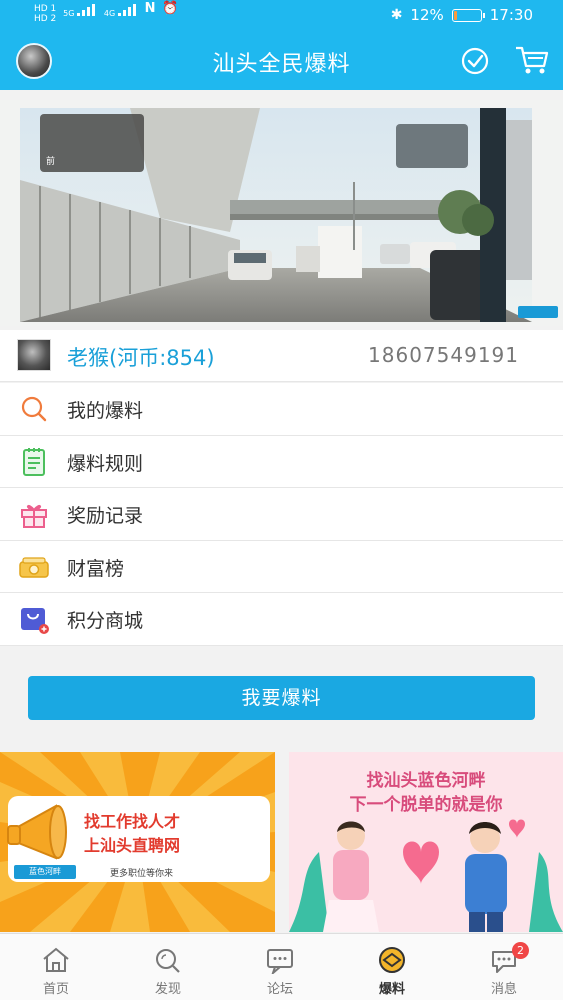 The width and height of the screenshot is (563, 1000). Describe the element at coordinates (511, 15) in the screenshot. I see `clock: 17:30` at that location.